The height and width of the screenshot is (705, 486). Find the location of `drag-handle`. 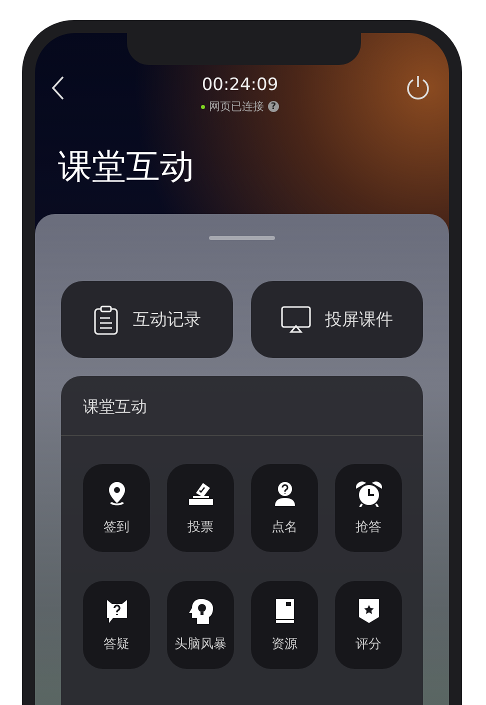

drag-handle is located at coordinates (242, 238).